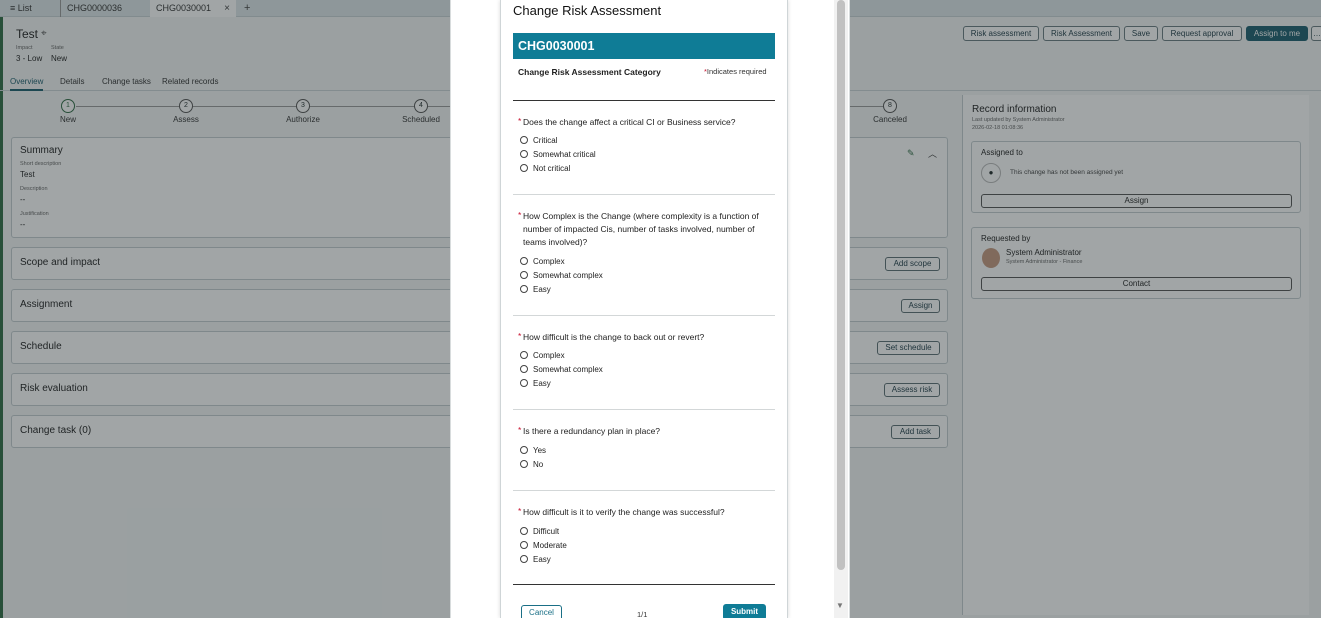 Image resolution: width=1321 pixels, height=618 pixels. I want to click on subtab-overview: Overview, so click(27, 84).